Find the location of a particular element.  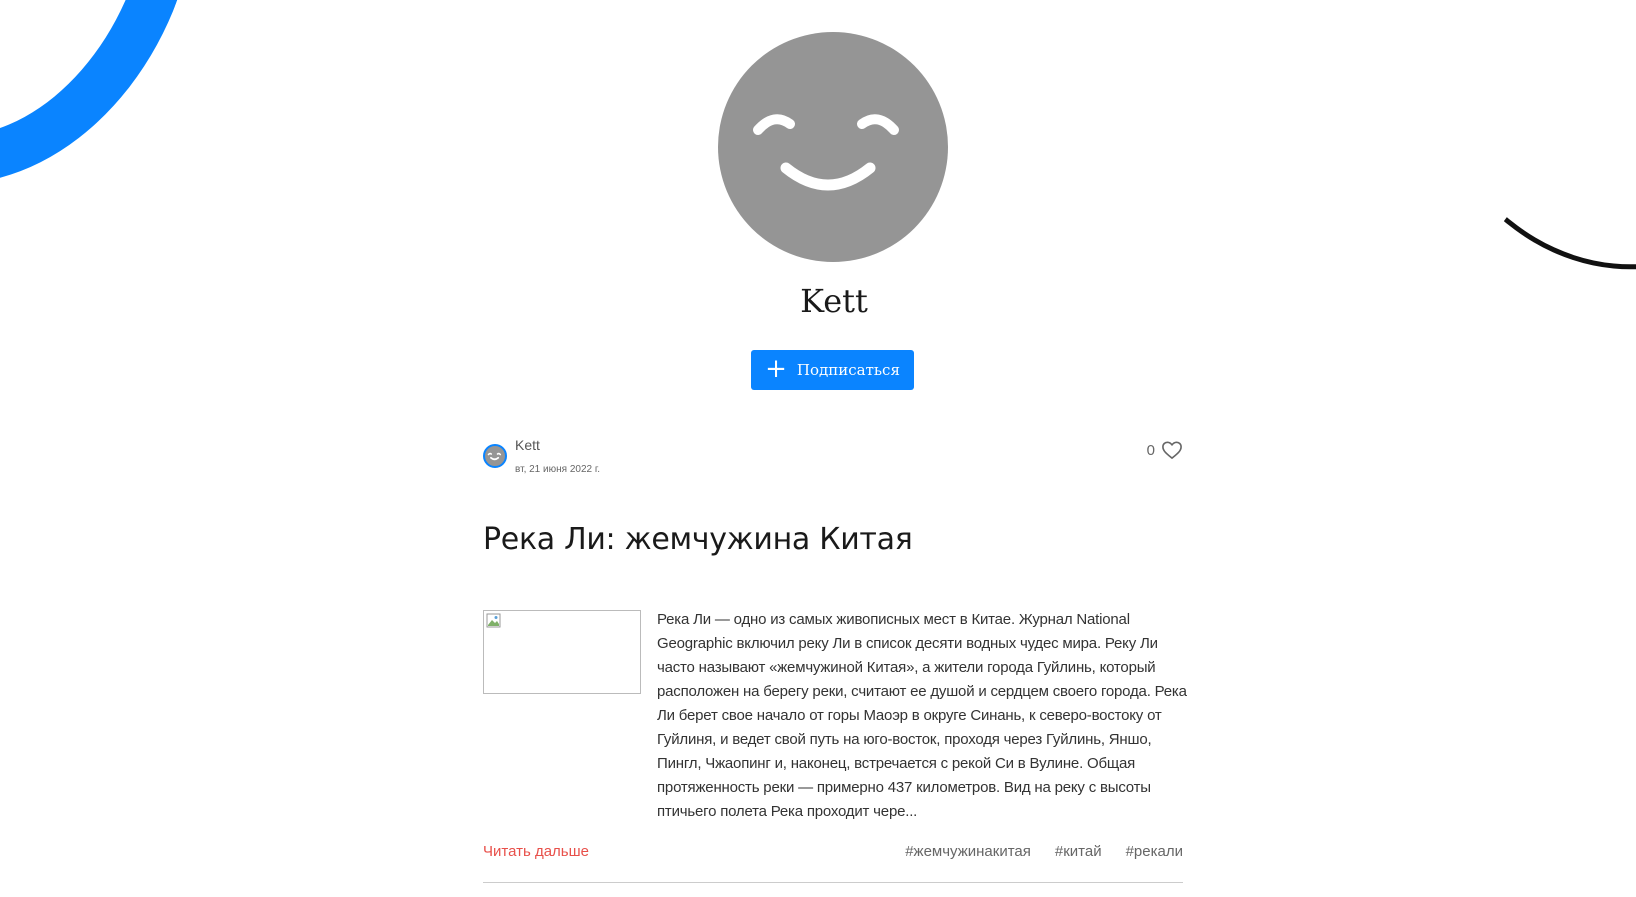

follow-button: + Подписаться is located at coordinates (832, 370).